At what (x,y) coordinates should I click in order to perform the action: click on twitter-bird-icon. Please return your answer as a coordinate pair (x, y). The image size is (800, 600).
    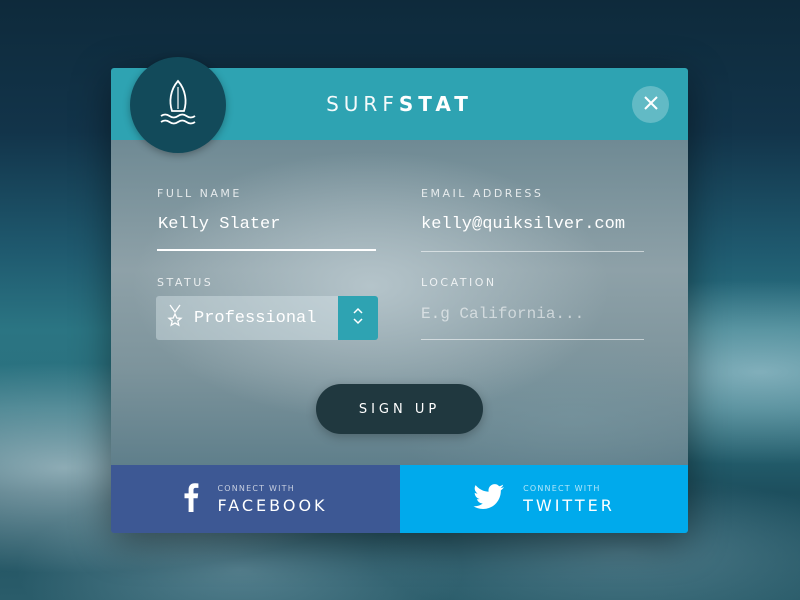
    Looking at the image, I should click on (489, 499).